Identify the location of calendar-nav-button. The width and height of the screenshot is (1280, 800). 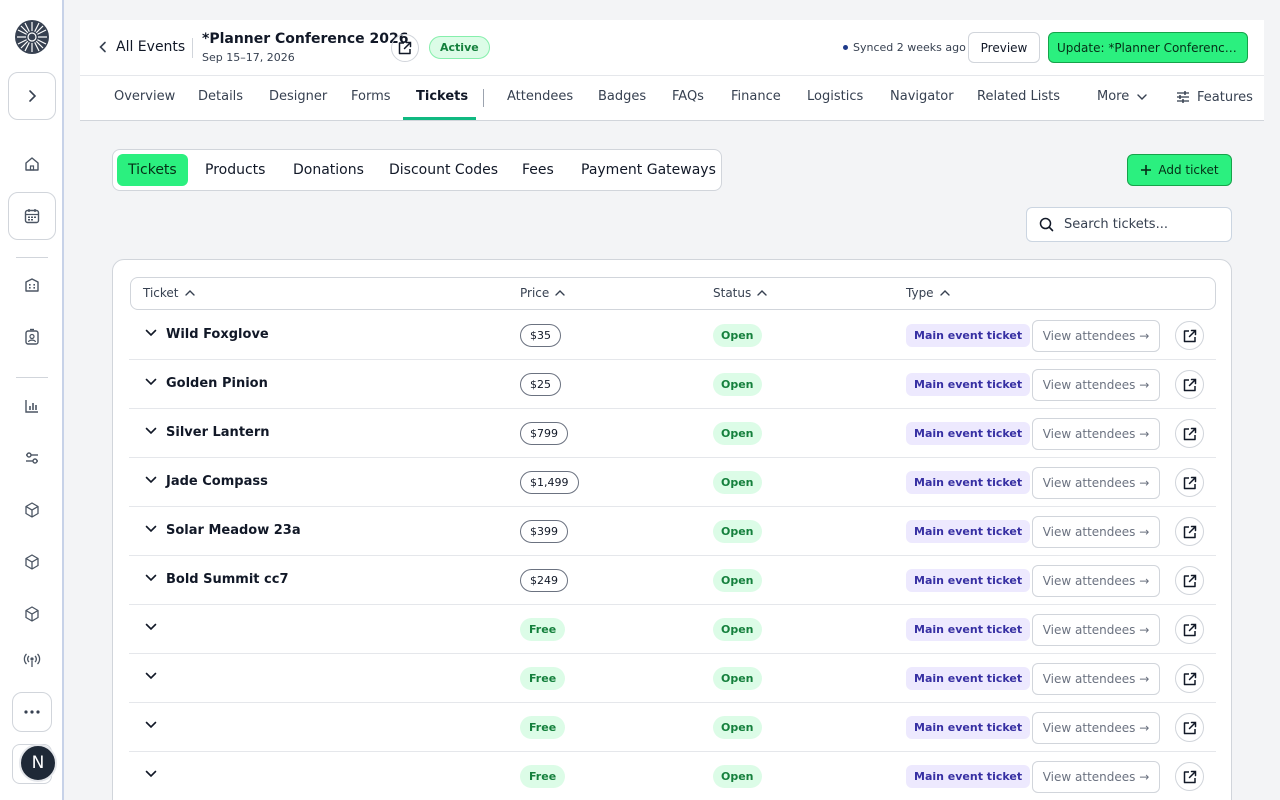
(32, 216).